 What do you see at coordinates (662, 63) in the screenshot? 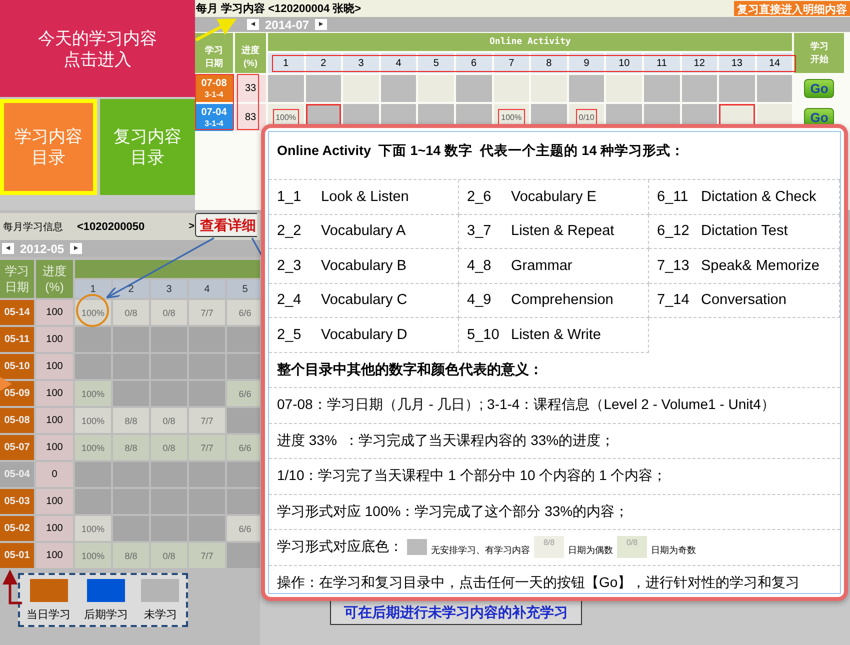
I see `column-header: 11` at bounding box center [662, 63].